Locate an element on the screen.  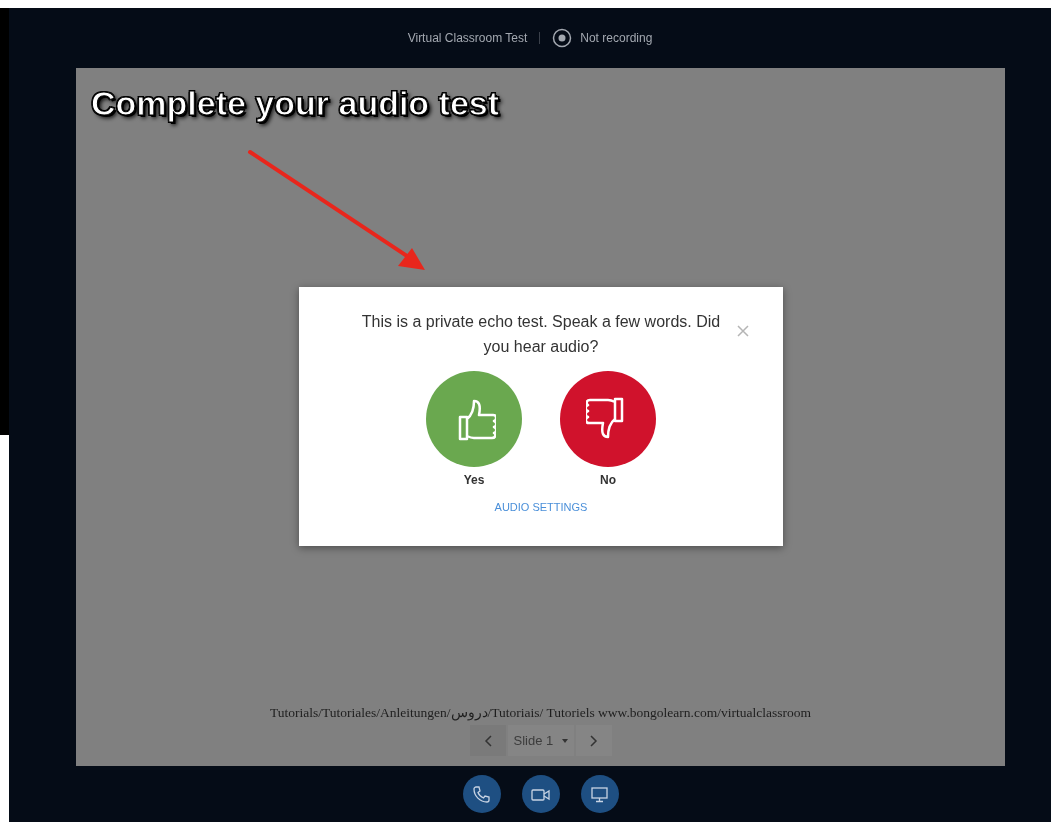
session-title: Virtual Classroom Test is located at coordinates (467, 38).